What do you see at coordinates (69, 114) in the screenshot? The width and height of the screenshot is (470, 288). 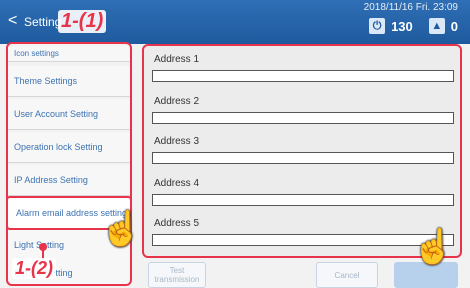 I see `sidebar-item-user-account: User Account Setting` at bounding box center [69, 114].